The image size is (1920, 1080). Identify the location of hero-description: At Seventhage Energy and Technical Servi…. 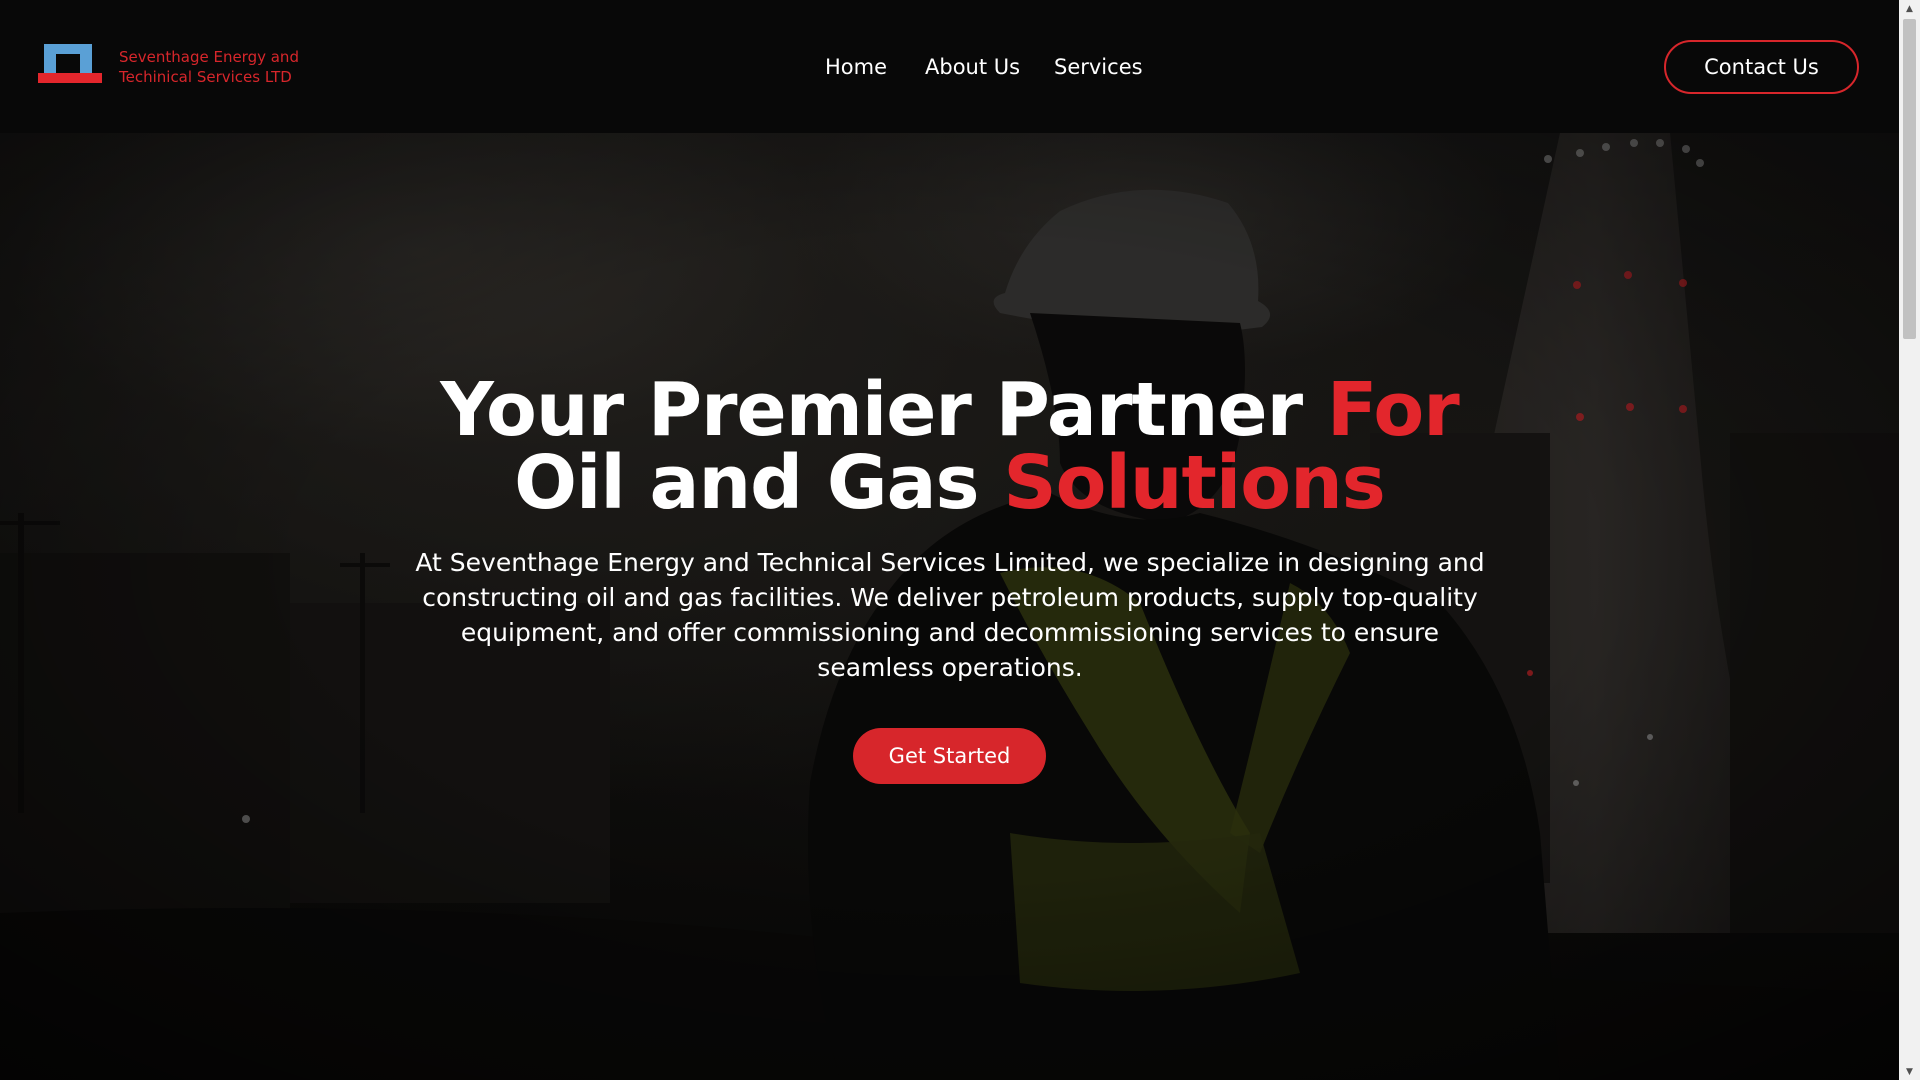
(950, 615).